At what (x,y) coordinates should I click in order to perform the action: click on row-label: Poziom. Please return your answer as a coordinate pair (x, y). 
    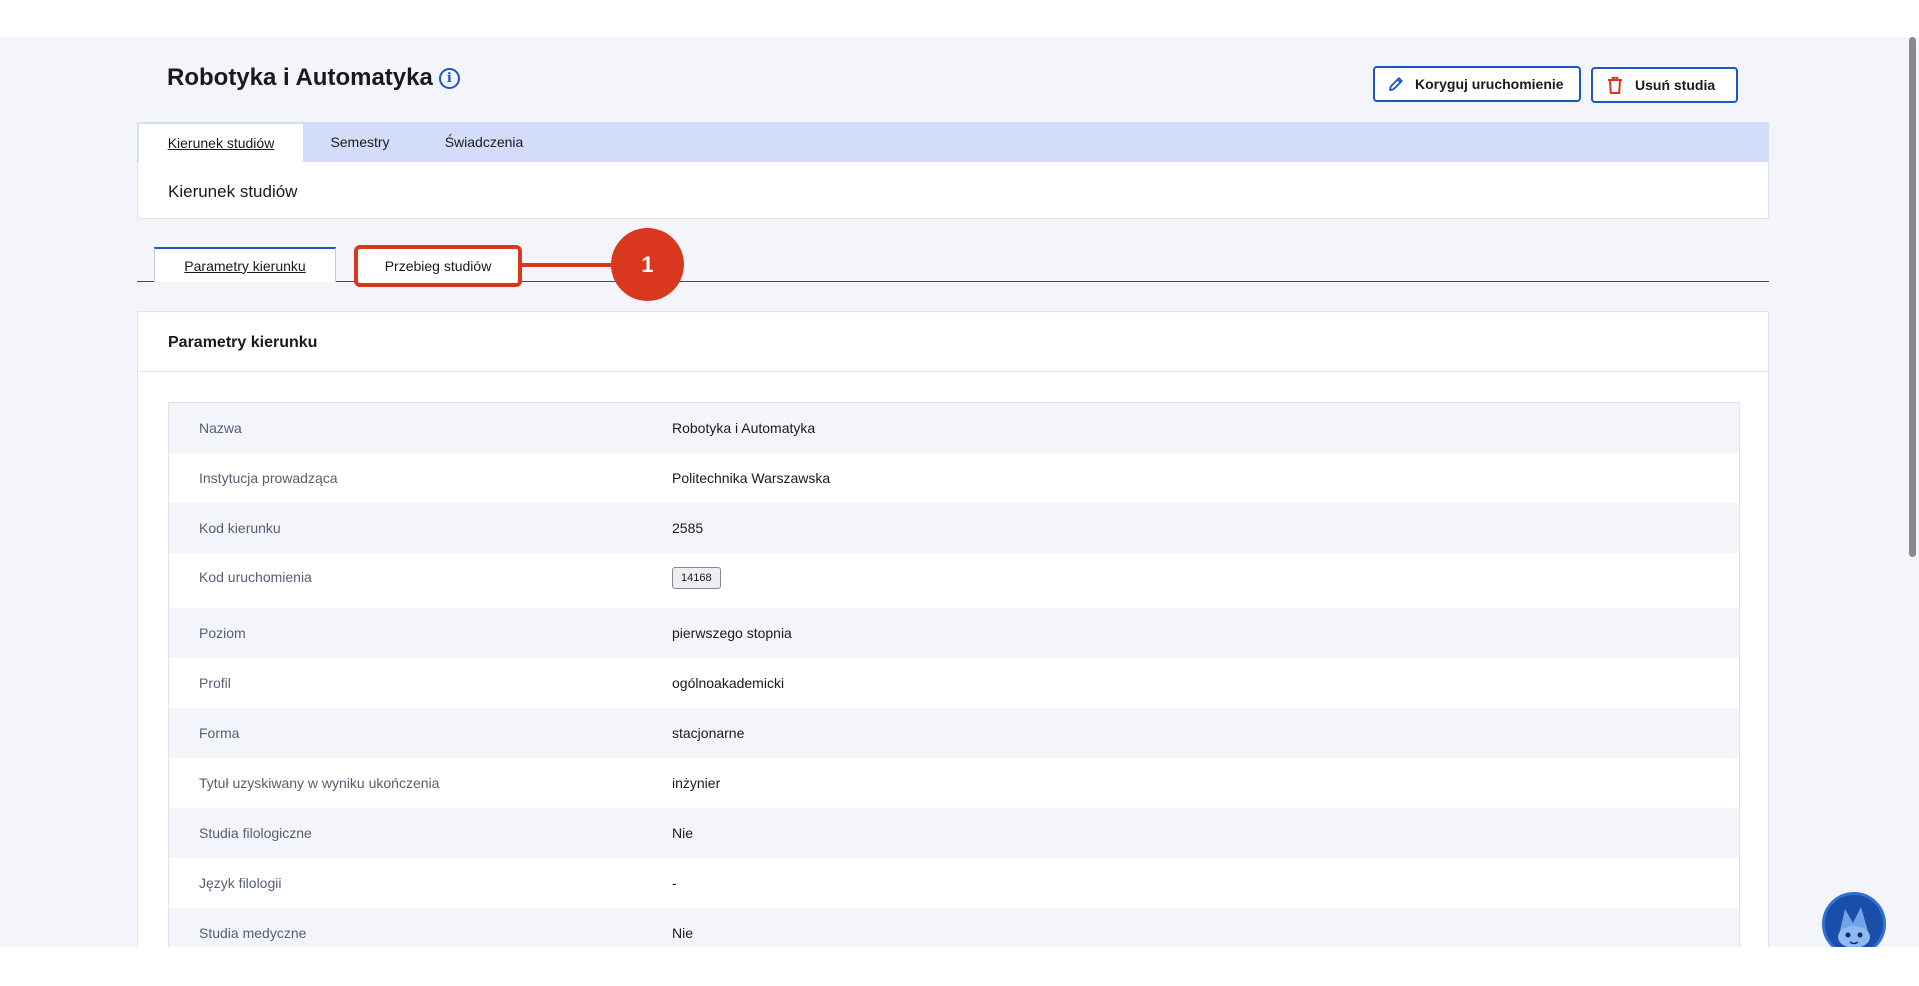
    Looking at the image, I should click on (222, 633).